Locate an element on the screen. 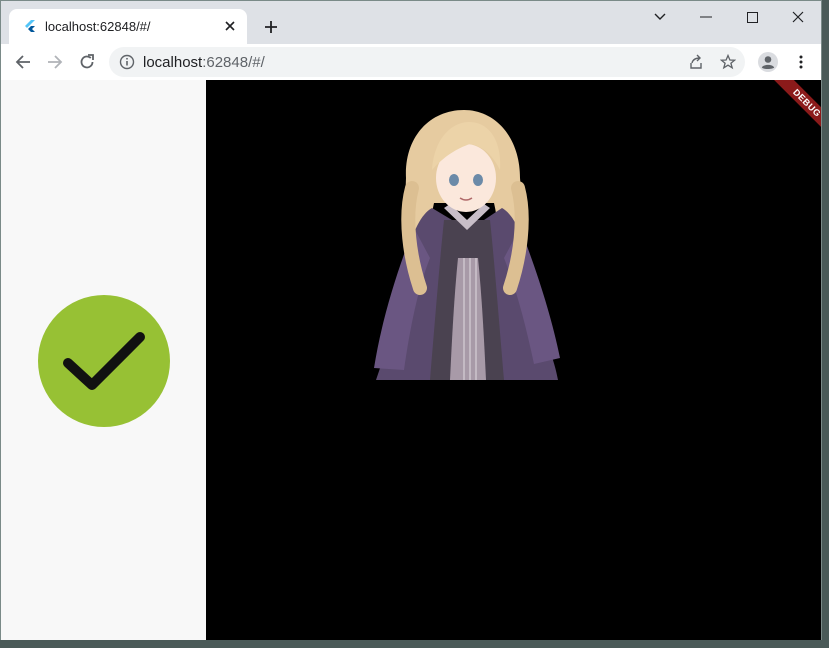 This screenshot has height=648, width=829. tab-close-icon is located at coordinates (230, 26).